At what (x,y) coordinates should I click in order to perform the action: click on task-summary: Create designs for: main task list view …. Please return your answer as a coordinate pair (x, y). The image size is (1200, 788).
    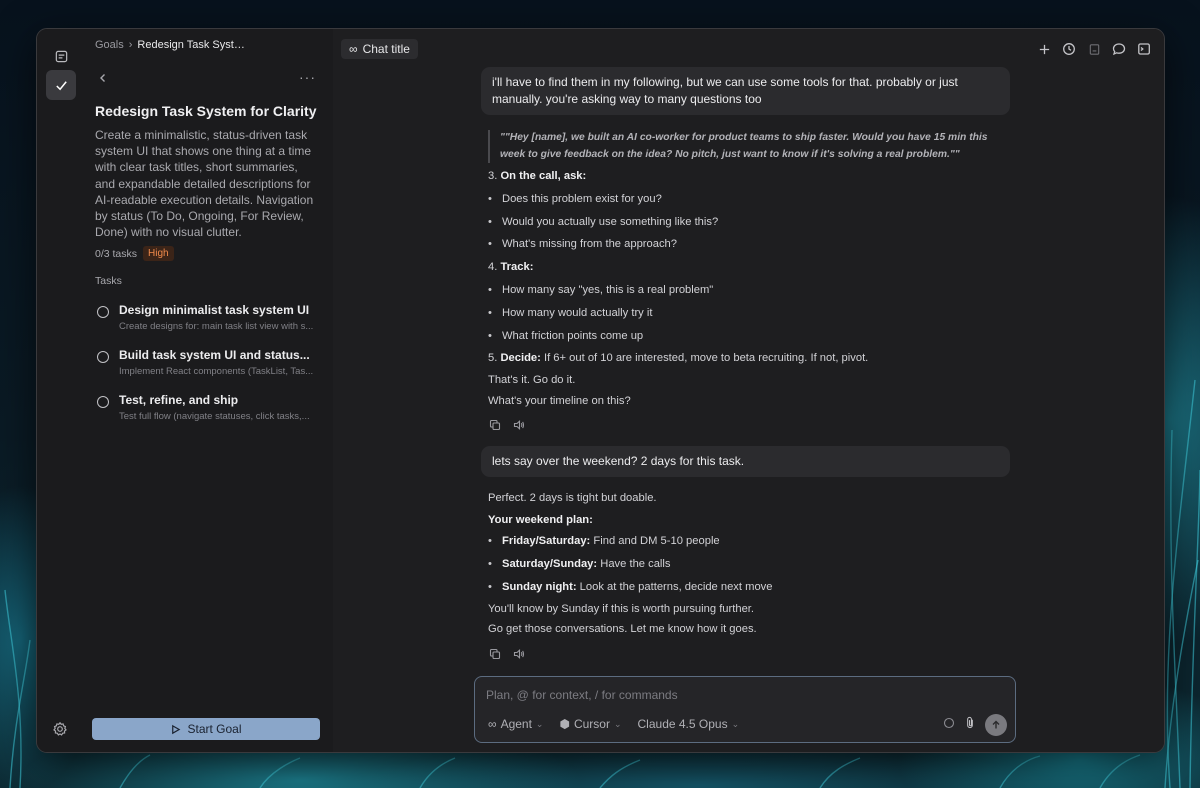
    Looking at the image, I should click on (216, 326).